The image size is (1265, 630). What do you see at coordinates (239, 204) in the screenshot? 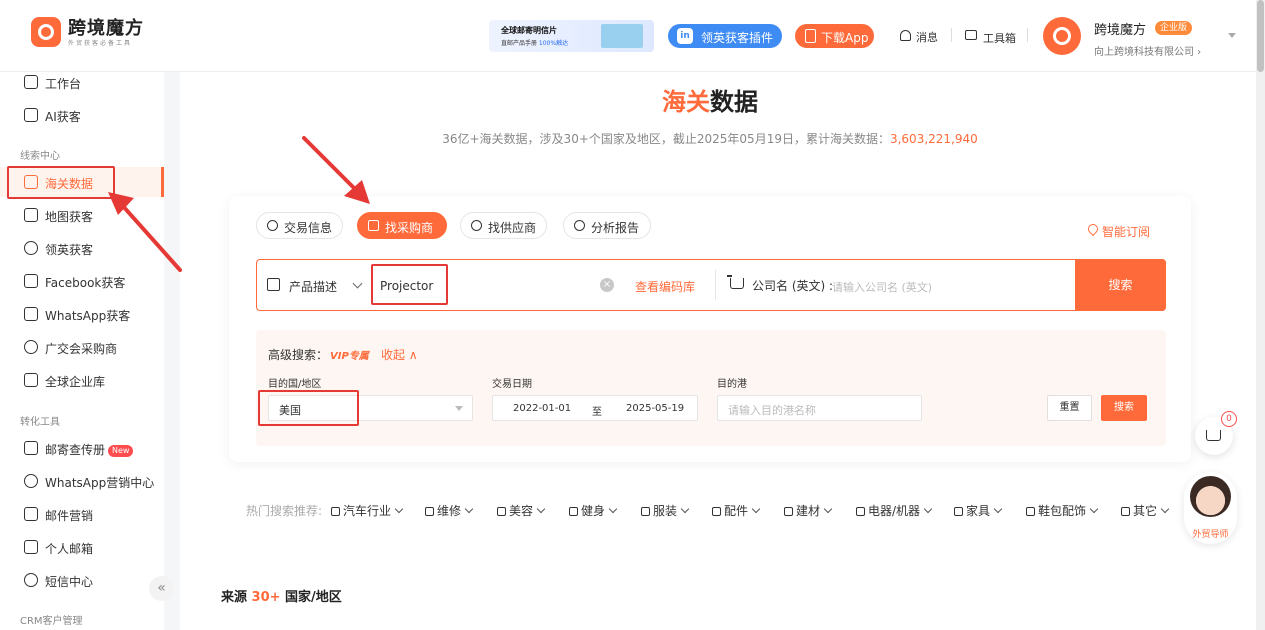
I see `annotation-arrows` at bounding box center [239, 204].